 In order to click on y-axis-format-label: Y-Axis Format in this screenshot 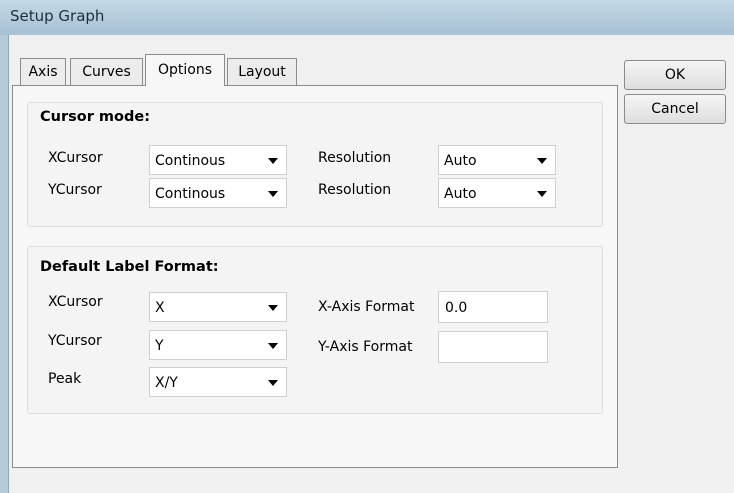, I will do `click(365, 347)`.